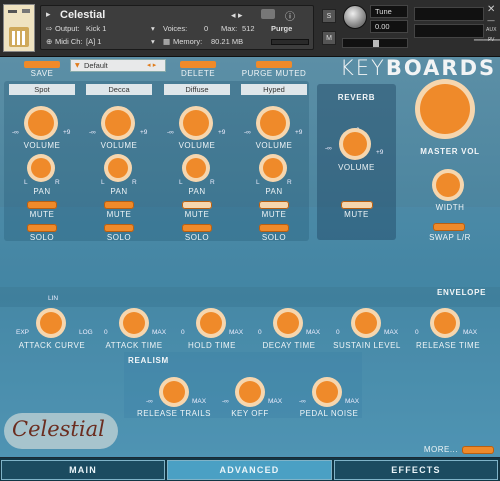  What do you see at coordinates (93, 41) in the screenshot?
I see `midi-channel-value: [A] 1` at bounding box center [93, 41].